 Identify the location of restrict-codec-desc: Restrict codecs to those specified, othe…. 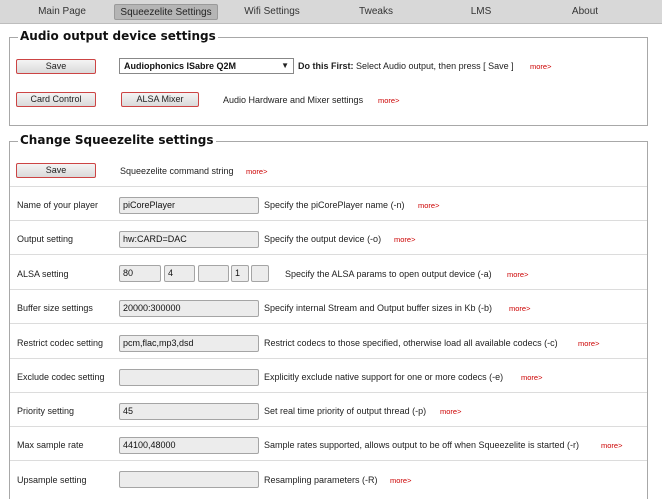
(411, 343).